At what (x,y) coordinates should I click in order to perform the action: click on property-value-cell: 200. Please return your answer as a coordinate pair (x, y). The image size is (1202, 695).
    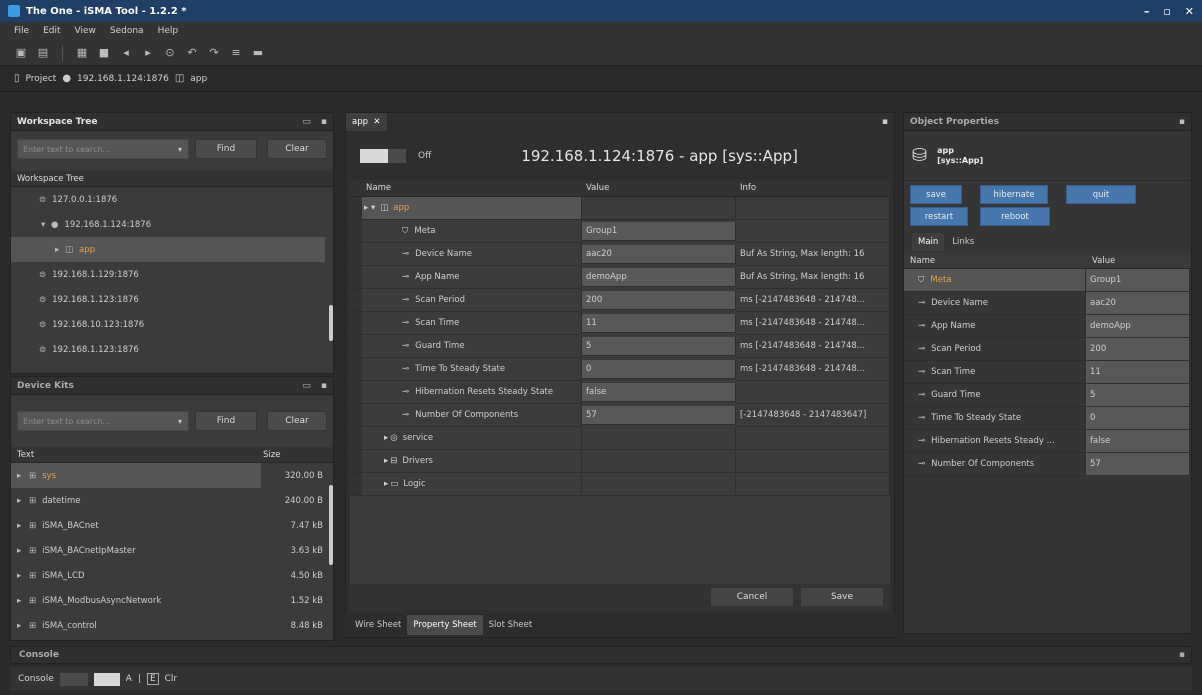
    Looking at the image, I should click on (659, 300).